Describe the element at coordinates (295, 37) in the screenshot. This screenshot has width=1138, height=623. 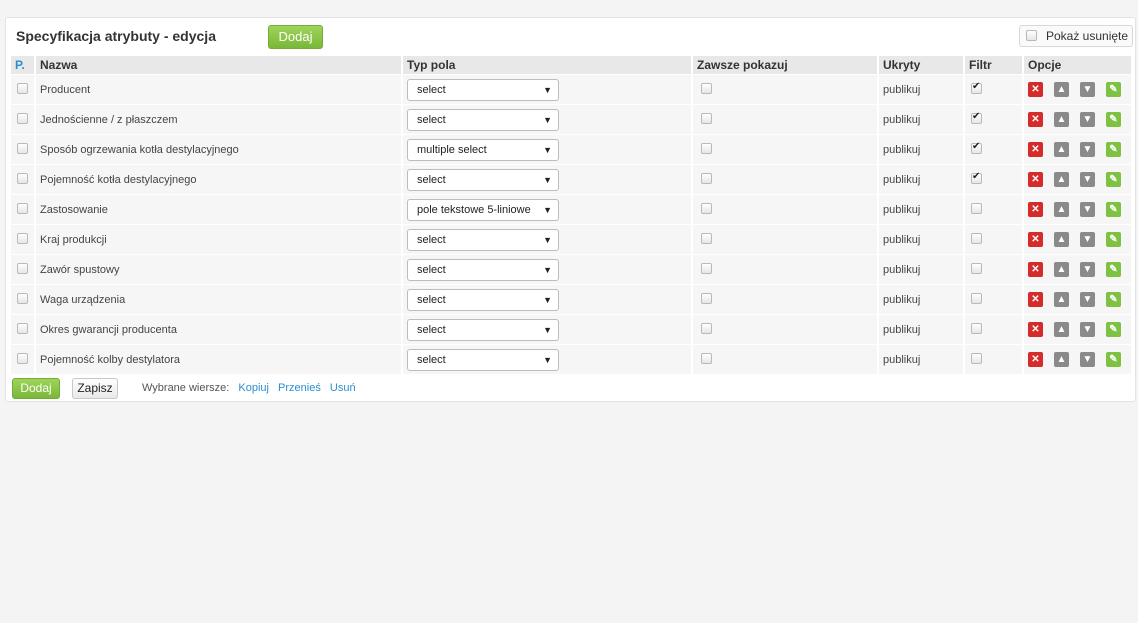
I see `add-button-top: Dodaj` at that location.